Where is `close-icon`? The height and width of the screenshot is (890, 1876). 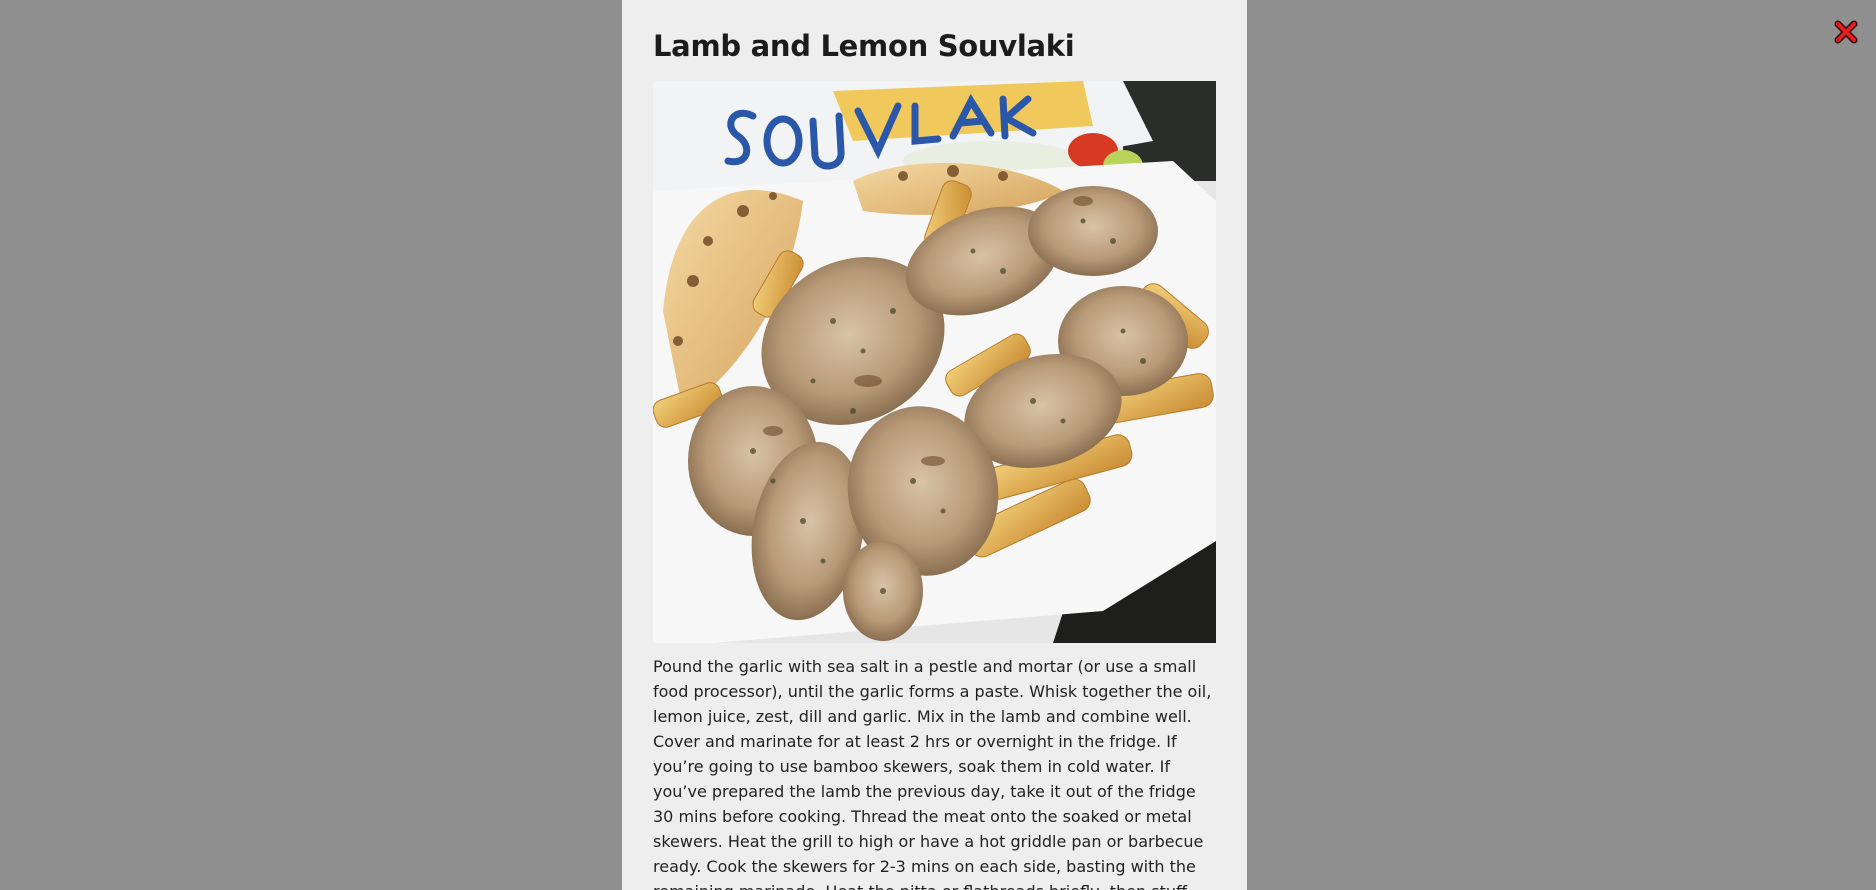
close-icon is located at coordinates (1846, 32).